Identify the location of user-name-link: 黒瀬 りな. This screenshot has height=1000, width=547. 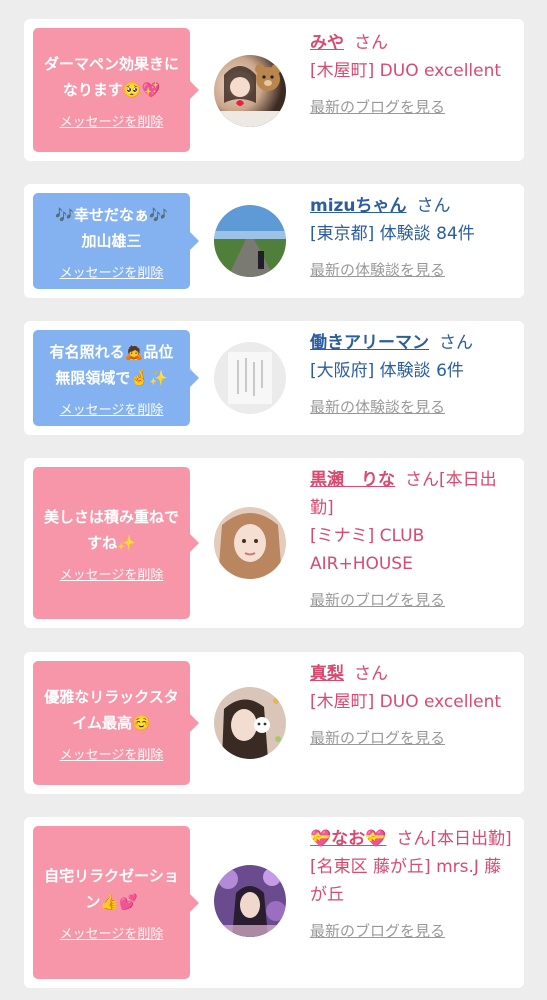
(352, 480).